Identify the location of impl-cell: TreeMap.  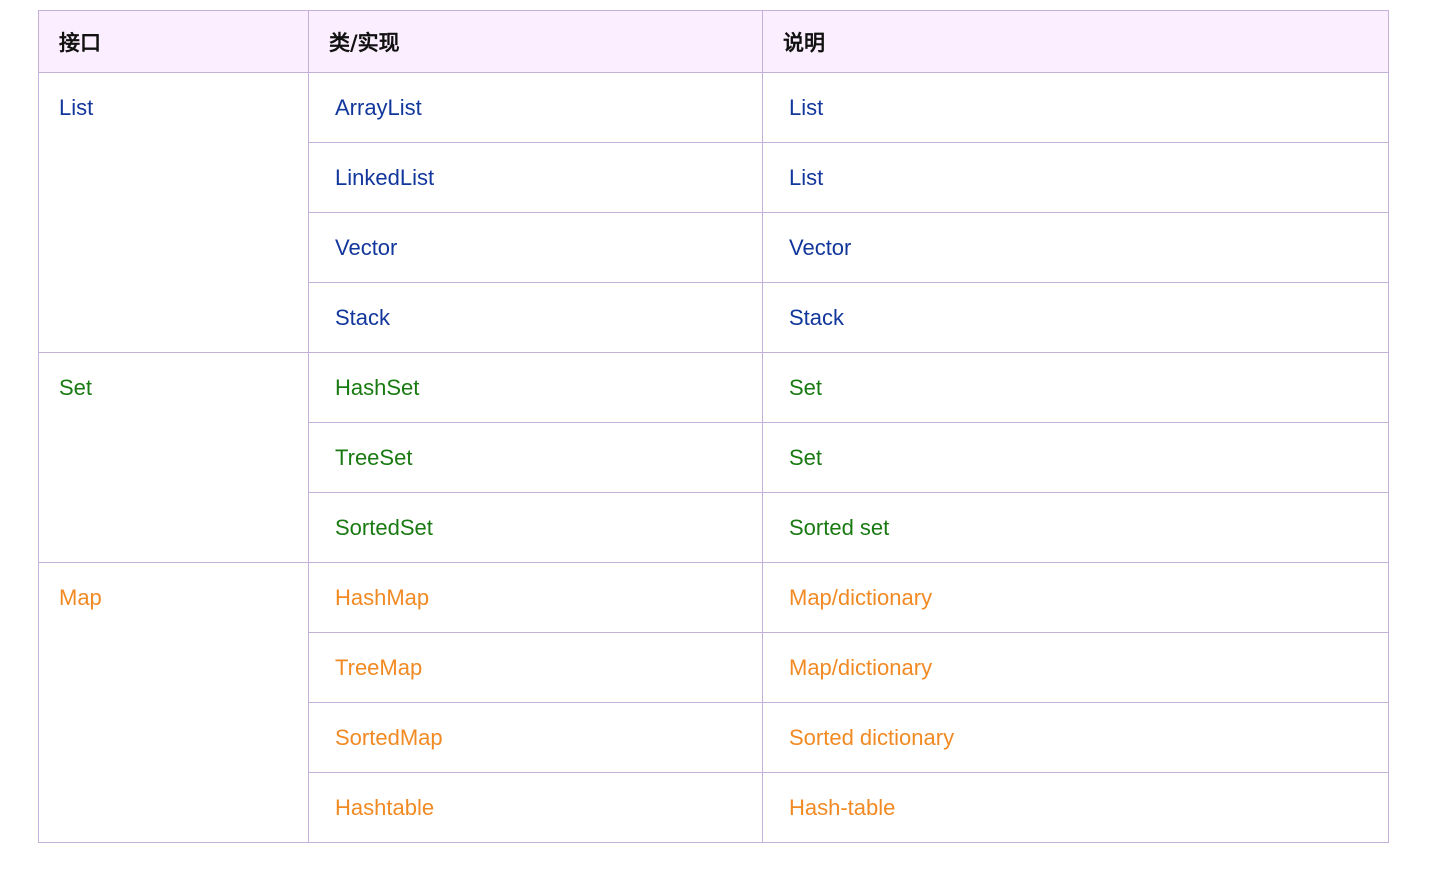
(535, 667).